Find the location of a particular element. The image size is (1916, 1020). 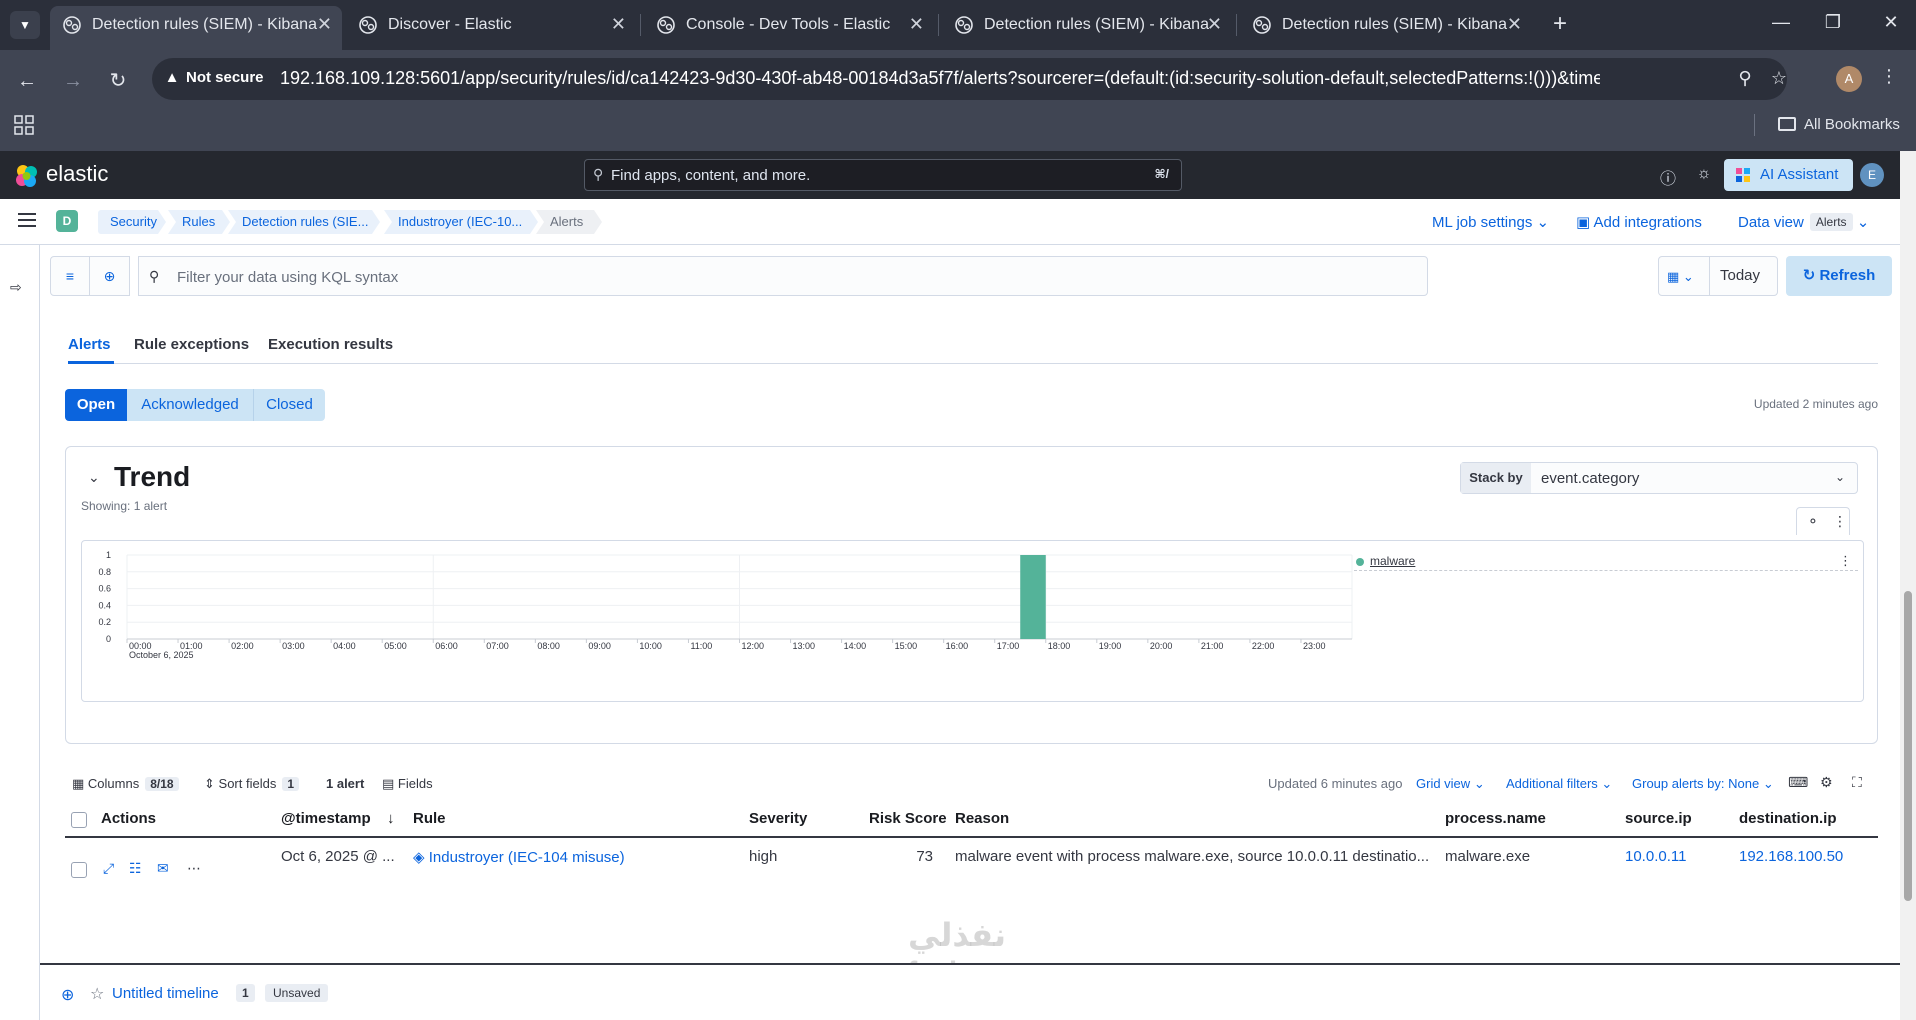

group-alerts-button: Group alerts by: None ⌄ is located at coordinates (1703, 784).